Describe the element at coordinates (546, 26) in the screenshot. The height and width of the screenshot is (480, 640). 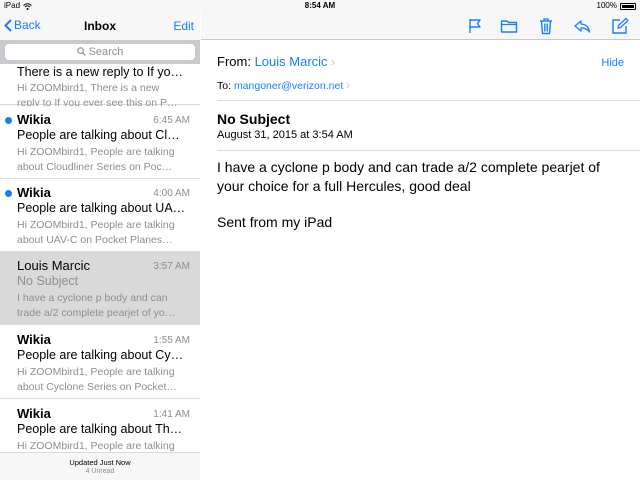
I see `trash-icon` at that location.